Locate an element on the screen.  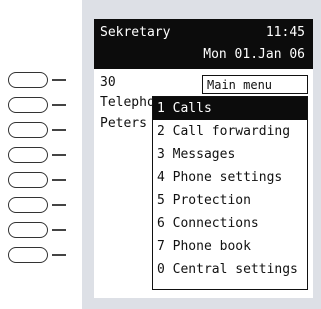
status-bar: Sekretary 11:45 Mon 01.Jan 06 is located at coordinates (203, 44).